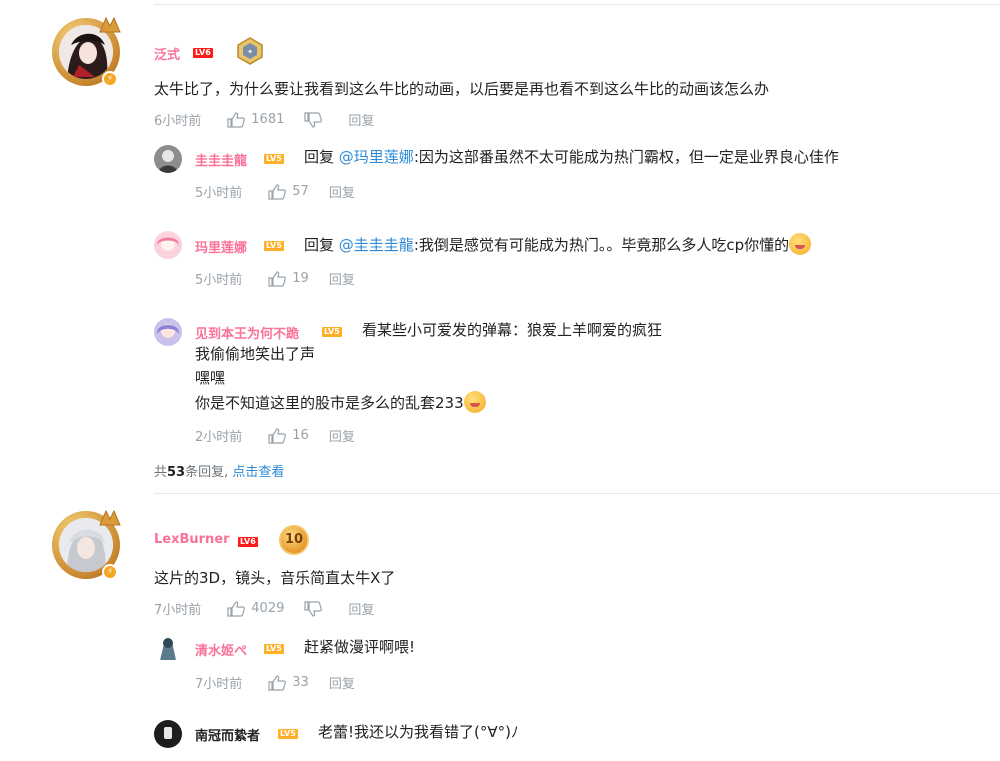  Describe the element at coordinates (288, 278) in the screenshot. I see `like-button: 19` at that location.